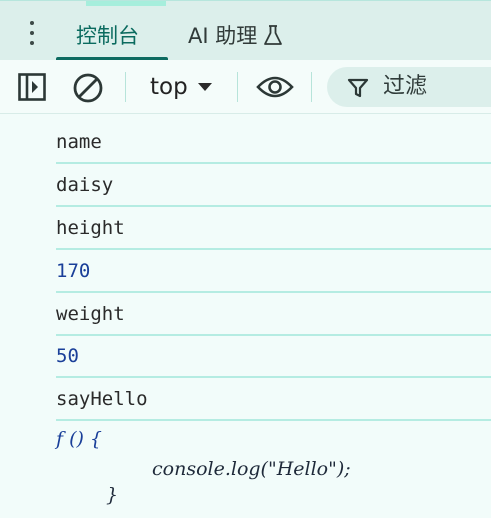 This screenshot has width=491, height=518. Describe the element at coordinates (358, 90) in the screenshot. I see `filter-icon` at that location.